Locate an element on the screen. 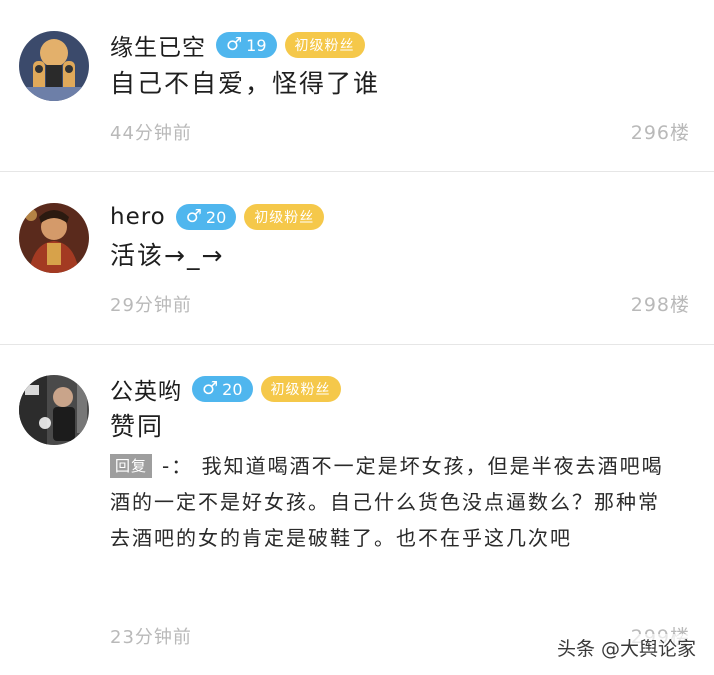  user-info-row: 缘生已空 ♂ 19 初级粉丝 is located at coordinates (241, 45).